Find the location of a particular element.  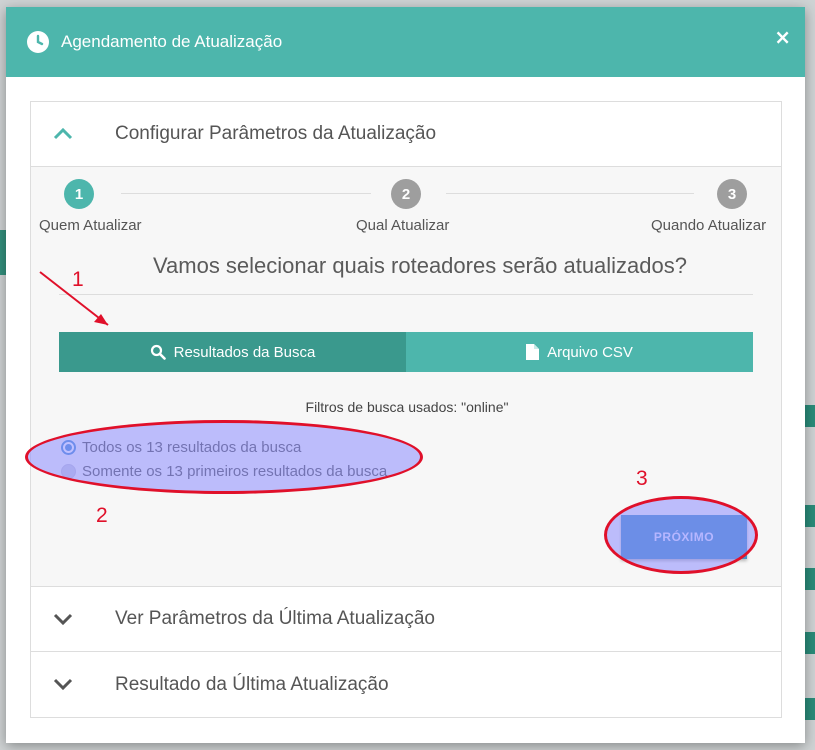

modal-title: Agendamento de Atualização is located at coordinates (172, 41).